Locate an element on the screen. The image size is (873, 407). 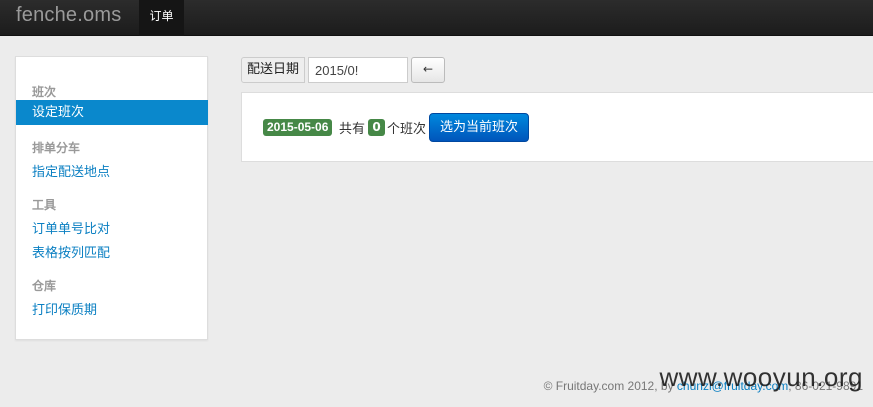
total-text: 共有 is located at coordinates (352, 129).